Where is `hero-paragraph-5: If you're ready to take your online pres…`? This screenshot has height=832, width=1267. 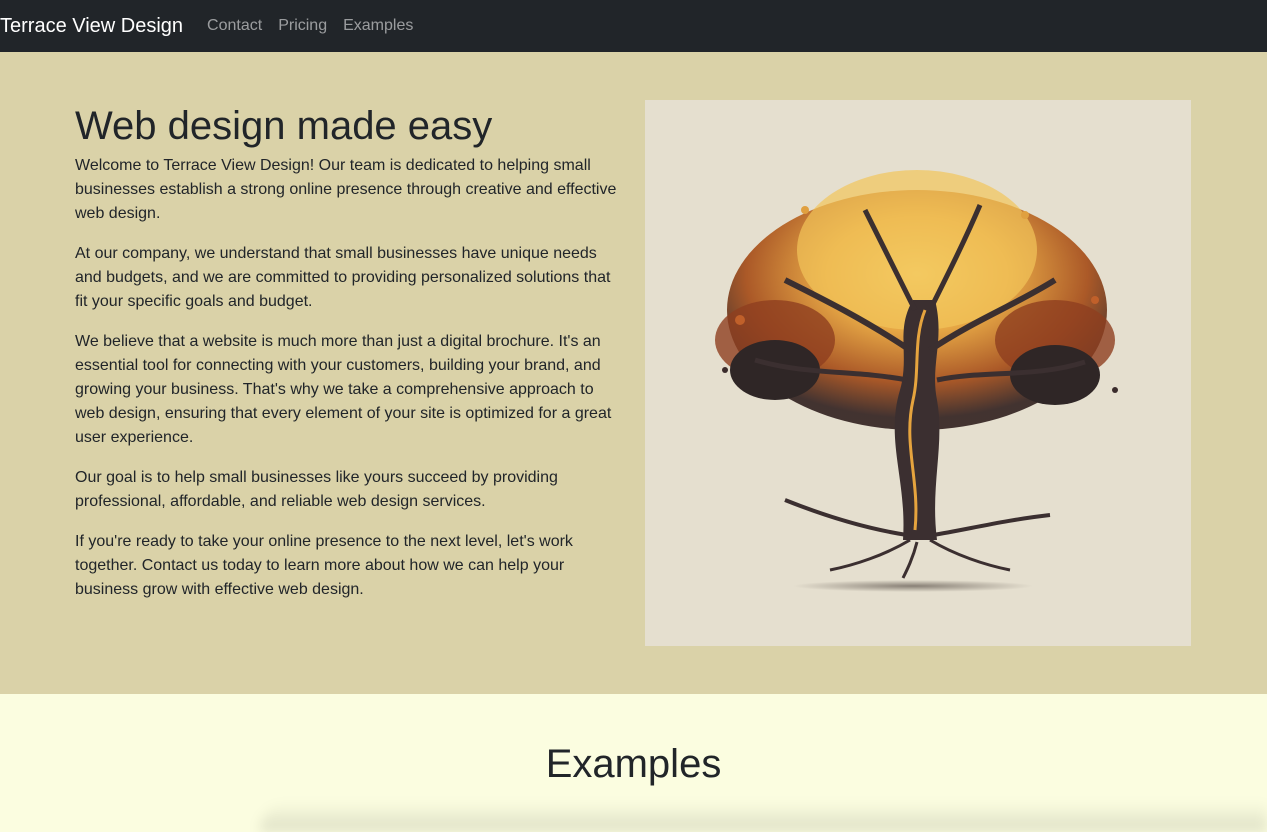 hero-paragraph-5: If you're ready to take your online pres… is located at coordinates (324, 565).